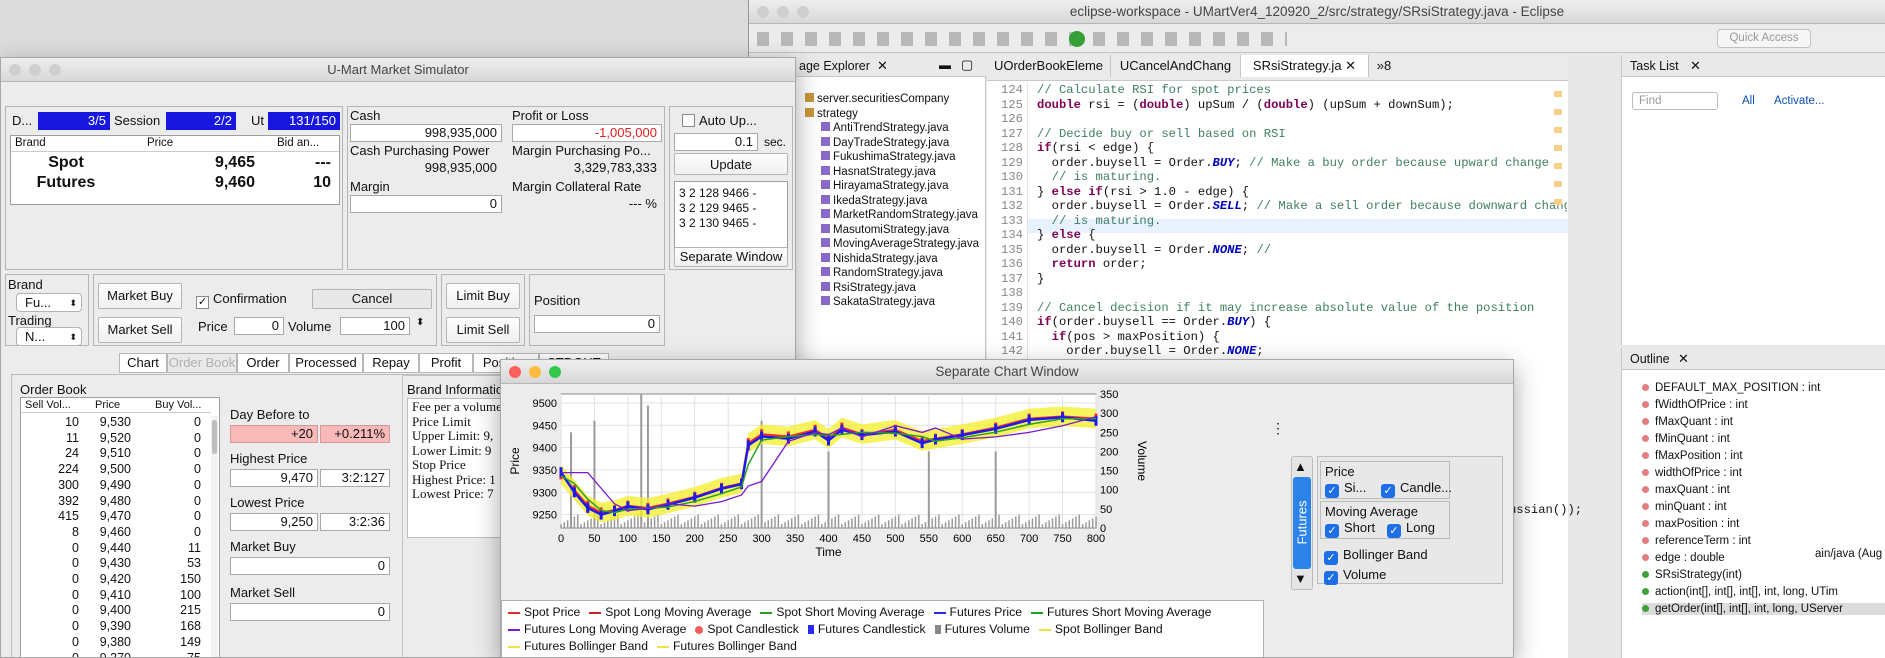  Describe the element at coordinates (885, 229) in the screenshot. I see `tree-item: MasutomiStrategy.java` at that location.